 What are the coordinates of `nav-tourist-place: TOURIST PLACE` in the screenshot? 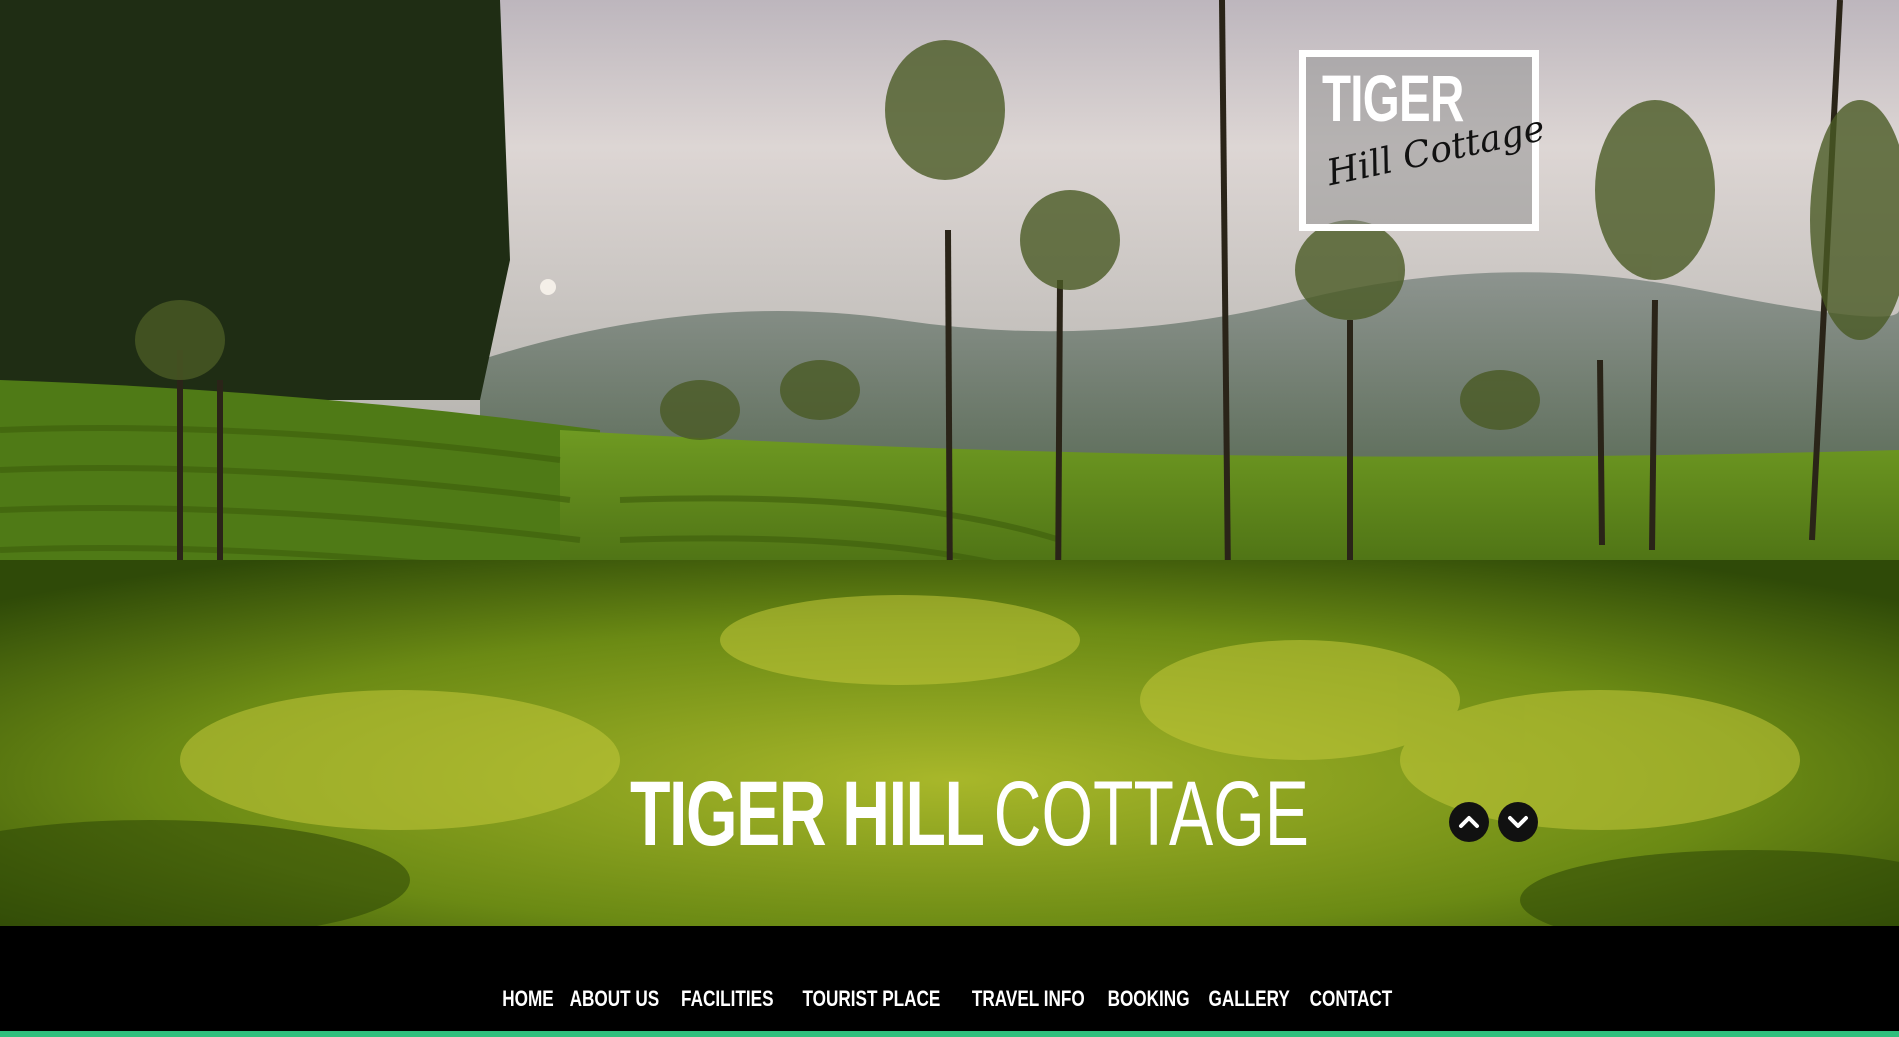 It's located at (871, 999).